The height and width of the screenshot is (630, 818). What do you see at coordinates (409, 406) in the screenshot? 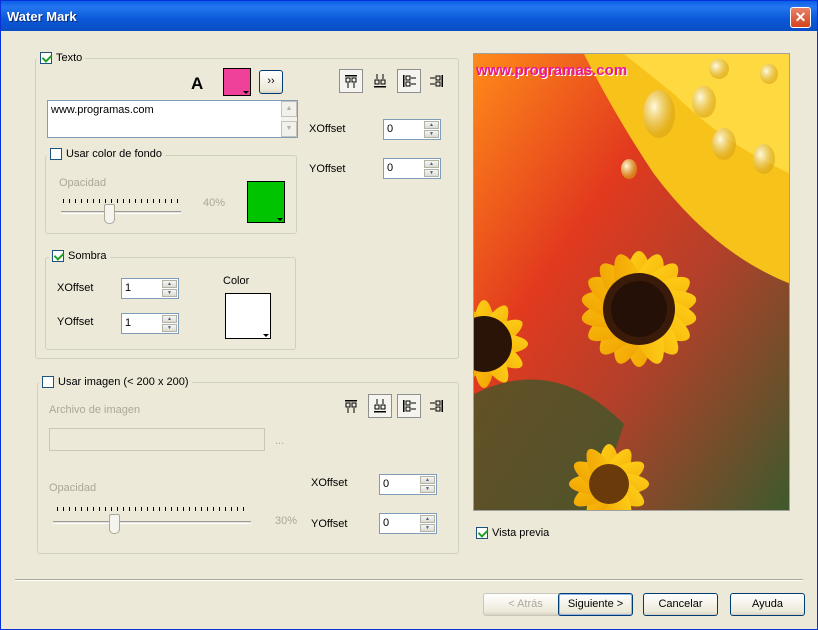
I see `image-align-left-button` at bounding box center [409, 406].